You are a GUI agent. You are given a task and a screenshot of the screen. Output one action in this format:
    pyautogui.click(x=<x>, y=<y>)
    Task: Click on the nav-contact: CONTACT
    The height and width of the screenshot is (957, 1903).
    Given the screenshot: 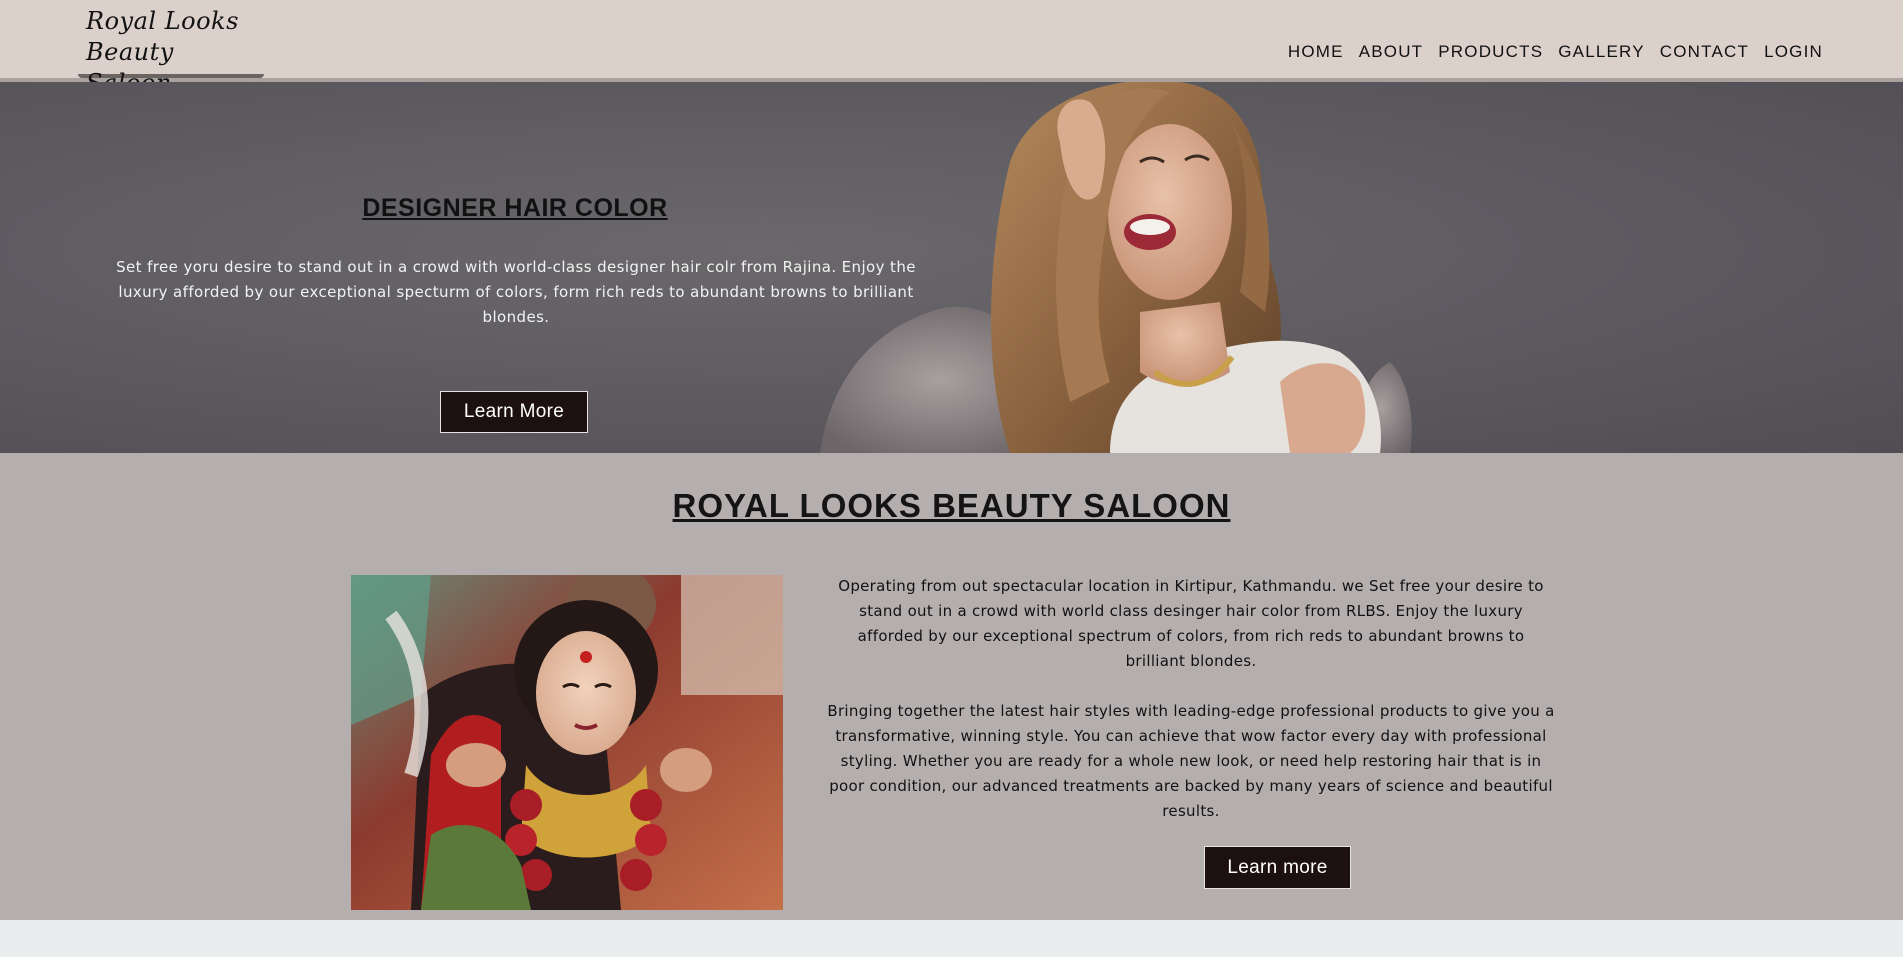 What is the action you would take?
    pyautogui.click(x=1704, y=52)
    